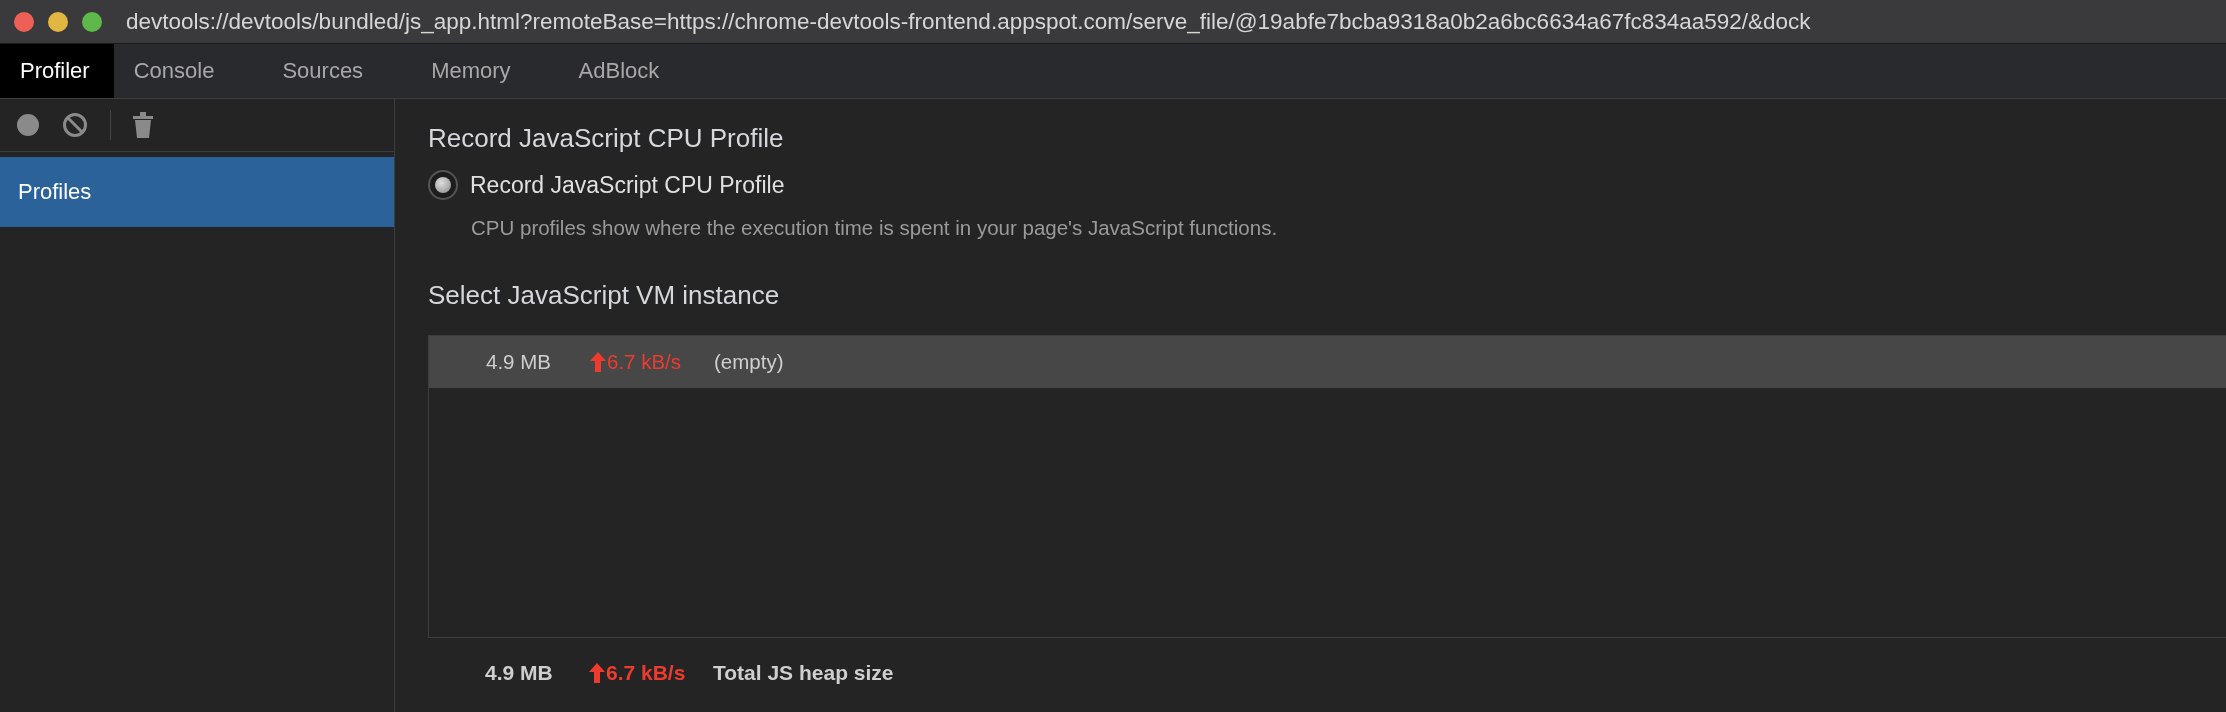 The height and width of the screenshot is (712, 2226). Describe the element at coordinates (75, 125) in the screenshot. I see `clear-icon` at that location.